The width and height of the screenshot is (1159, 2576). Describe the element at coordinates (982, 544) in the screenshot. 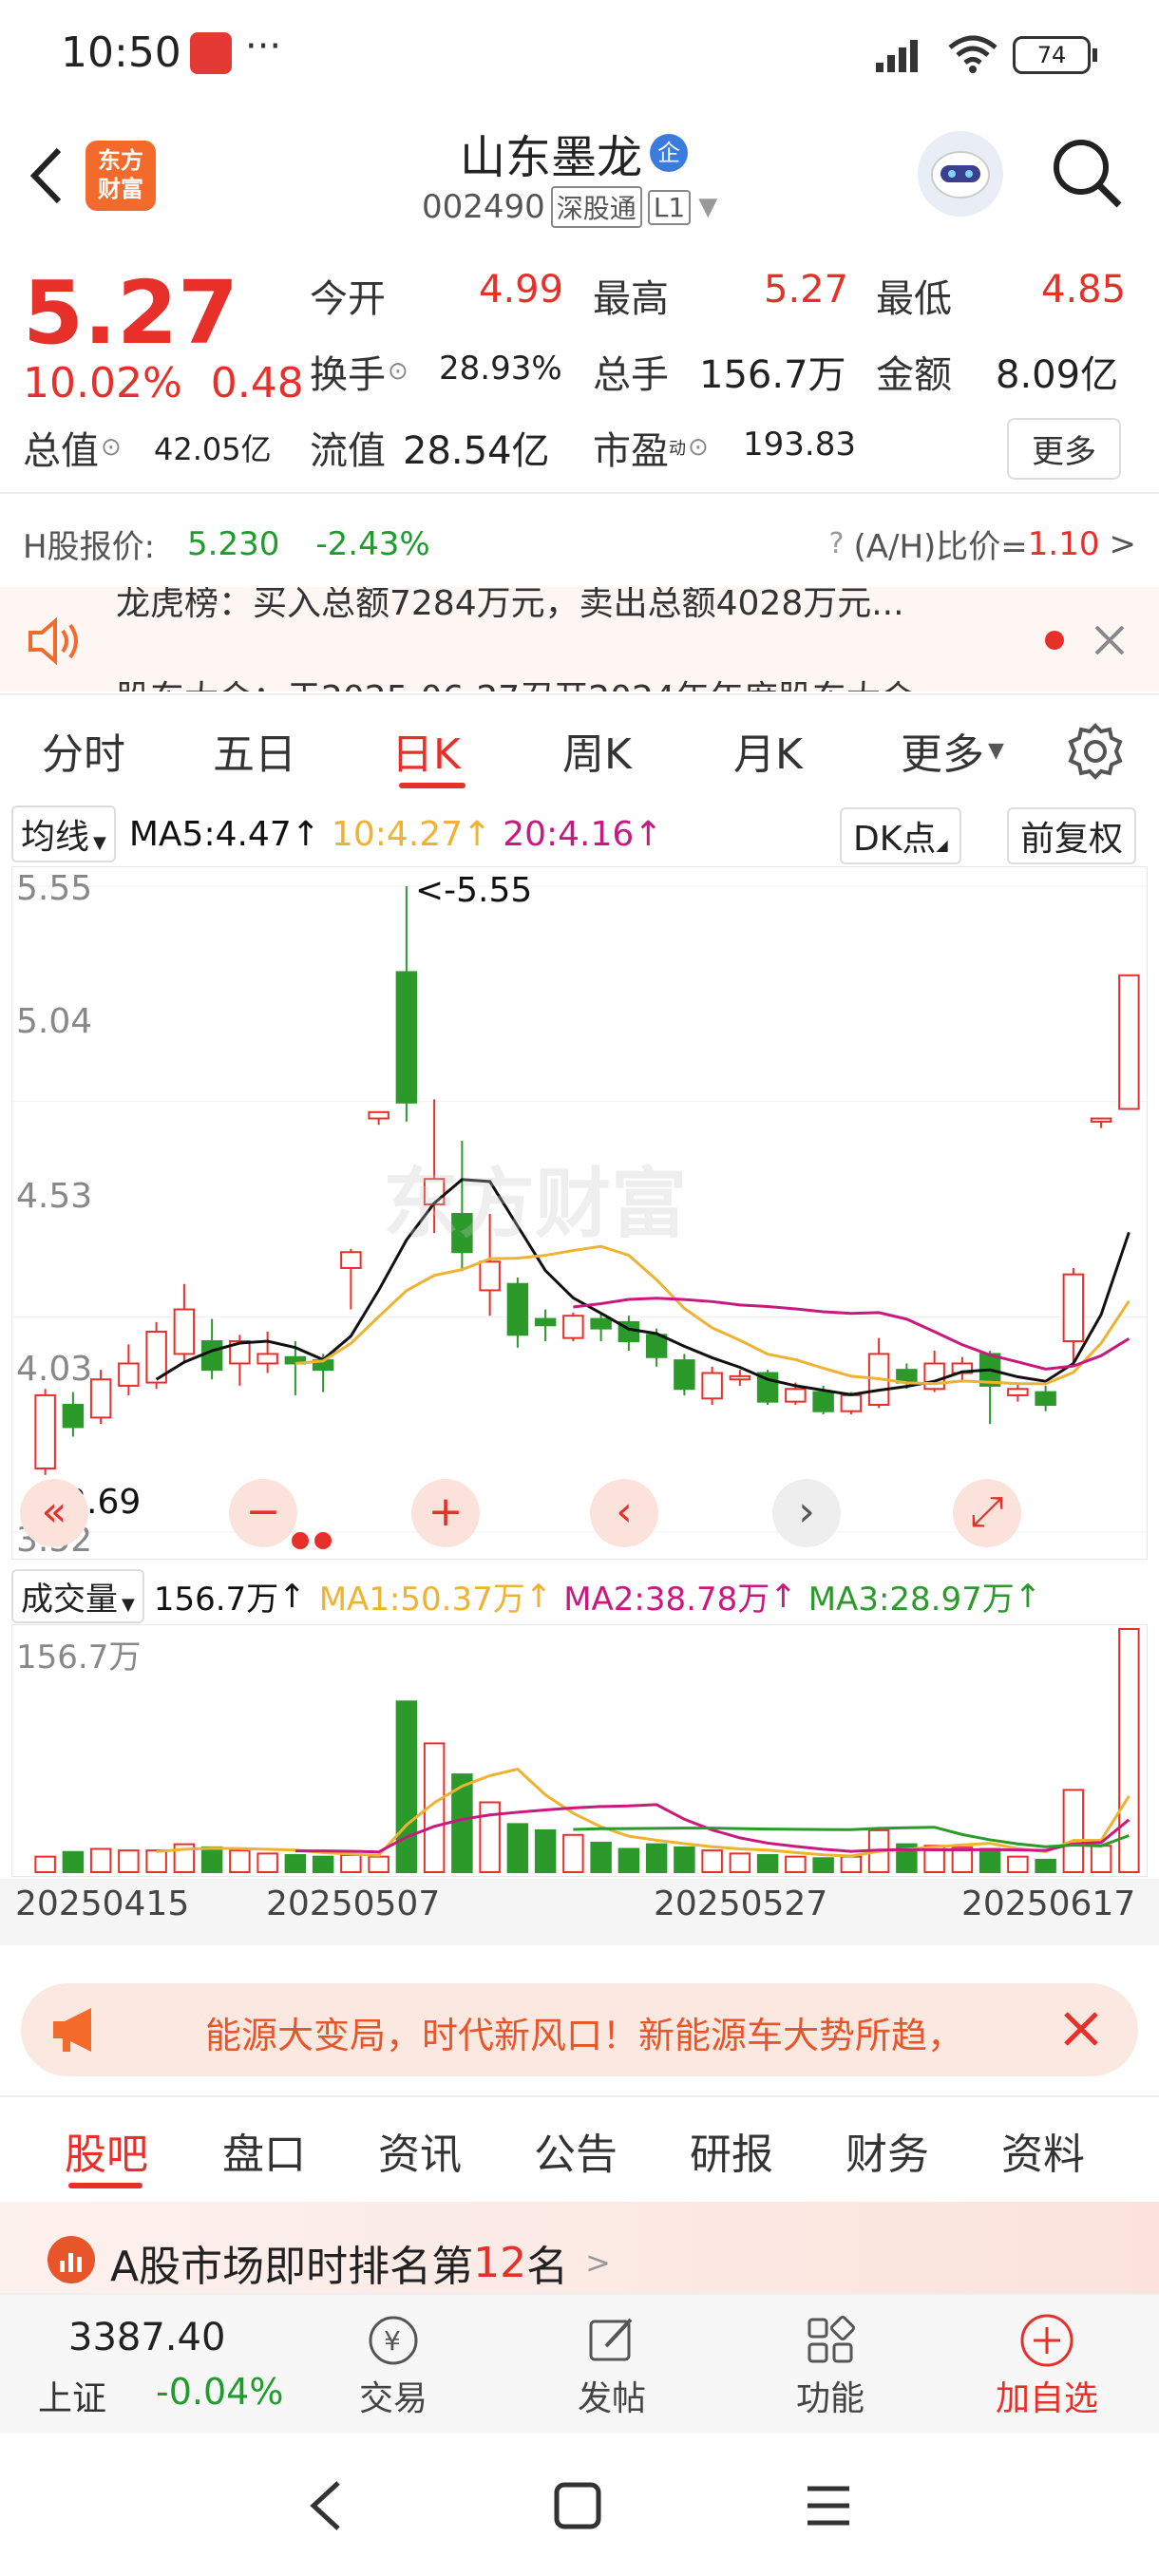

I see `ah-ratio: ? (A/H)比价= 1.10 >` at that location.